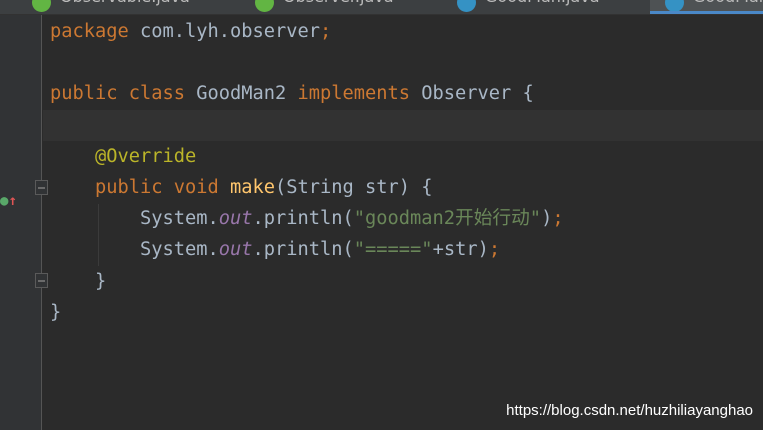  What do you see at coordinates (132, 7) in the screenshot?
I see `tab-0: Observable.java` at bounding box center [132, 7].